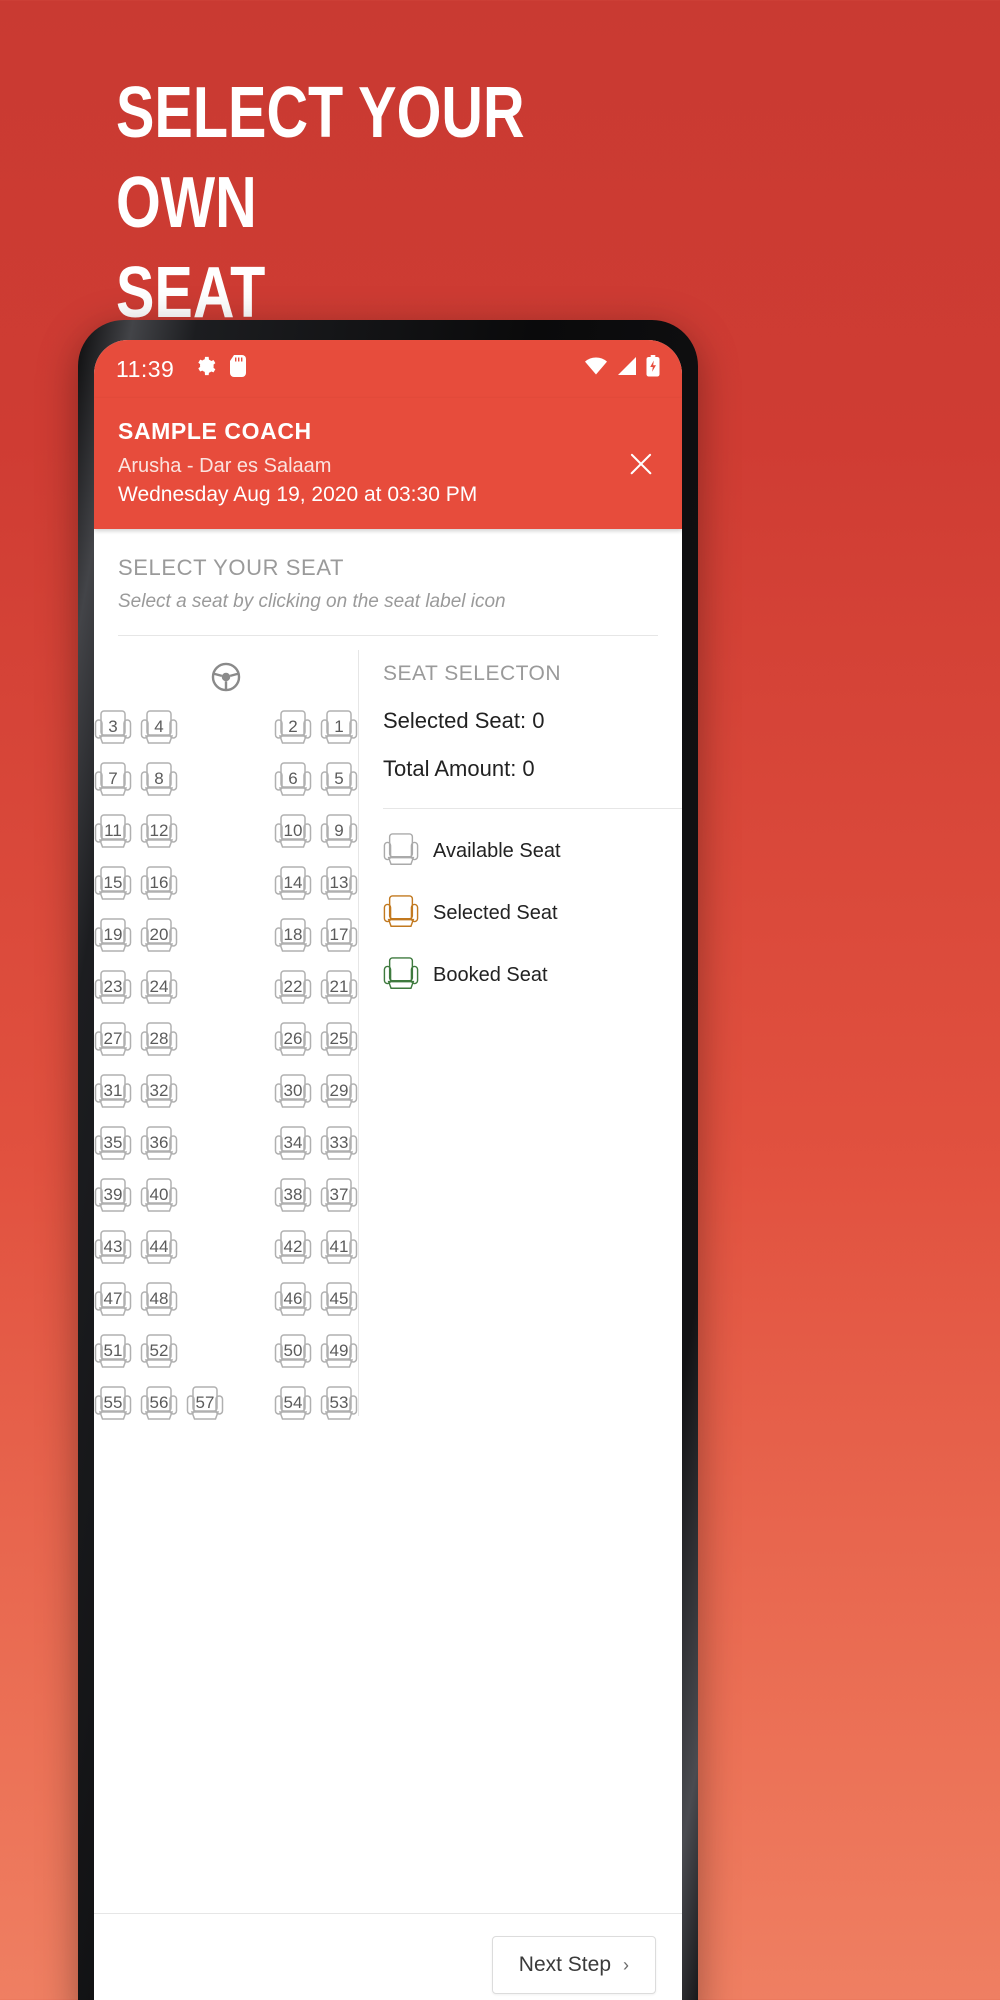 This screenshot has height=2000, width=1000. I want to click on seat-56: 56, so click(159, 1405).